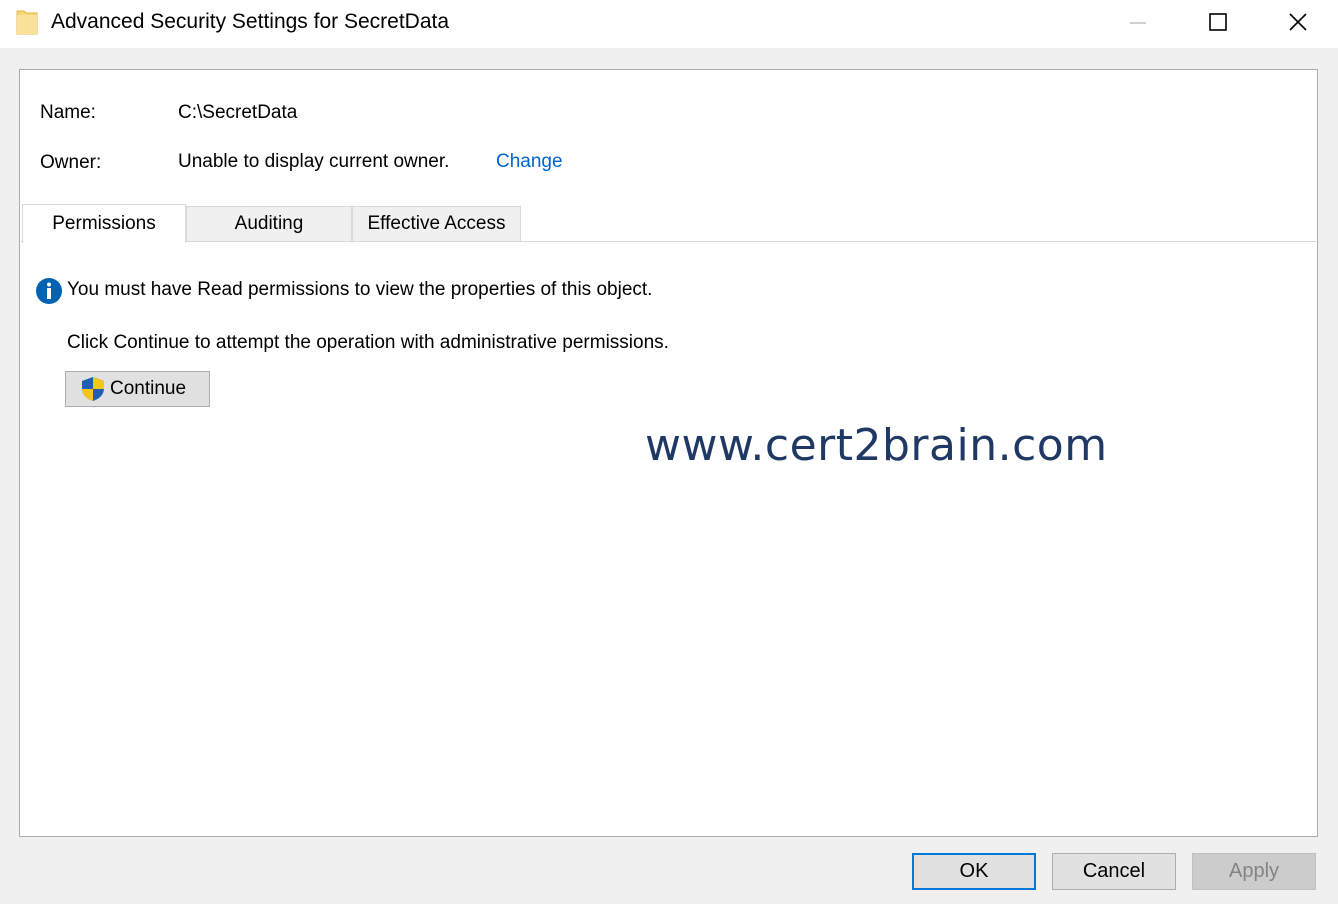 The width and height of the screenshot is (1338, 904). I want to click on owner-label: Owner:, so click(71, 162).